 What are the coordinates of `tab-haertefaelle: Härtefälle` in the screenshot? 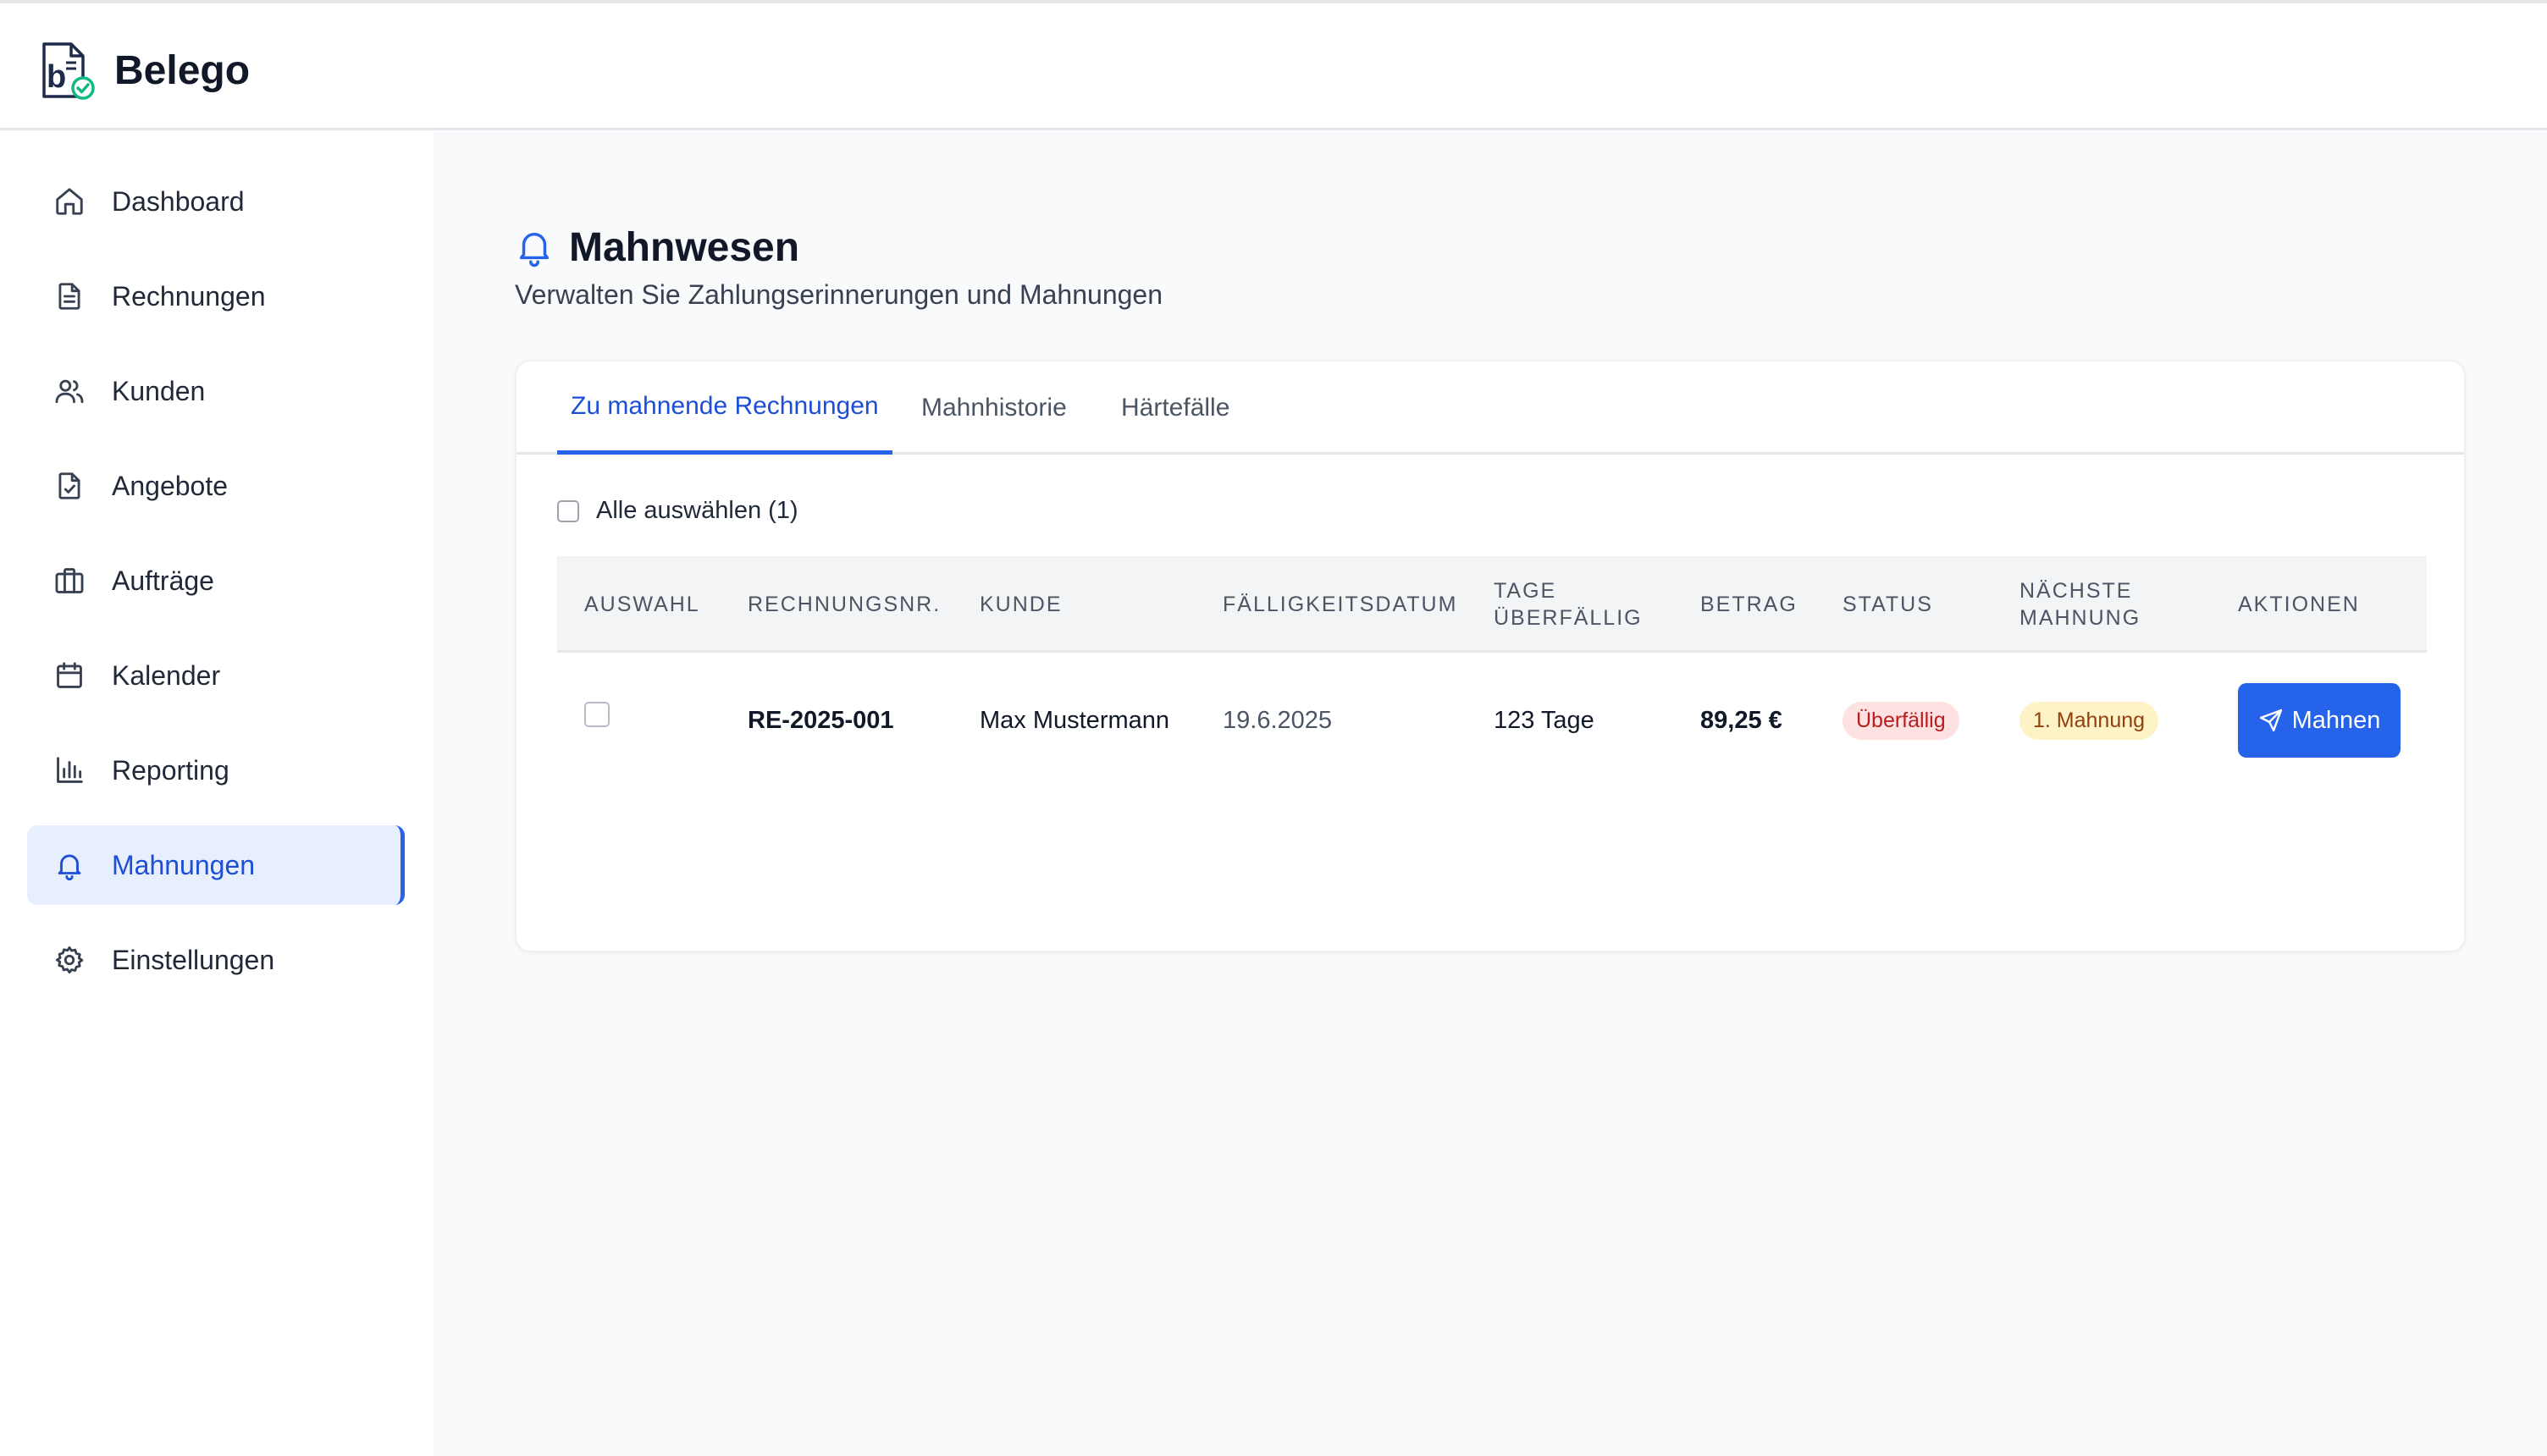 It's located at (1175, 408).